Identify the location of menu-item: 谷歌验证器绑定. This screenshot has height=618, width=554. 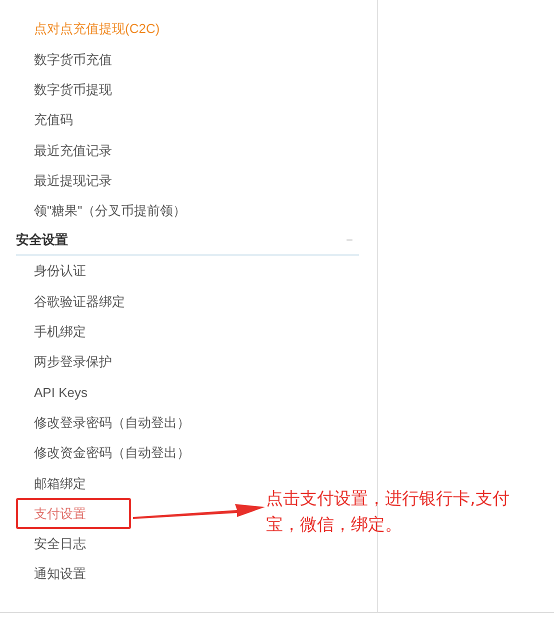
(70, 302).